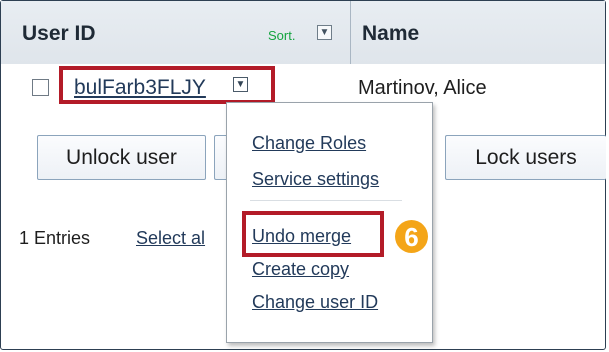  What do you see at coordinates (309, 143) in the screenshot?
I see `menu-item-change-roles: Change Roles` at bounding box center [309, 143].